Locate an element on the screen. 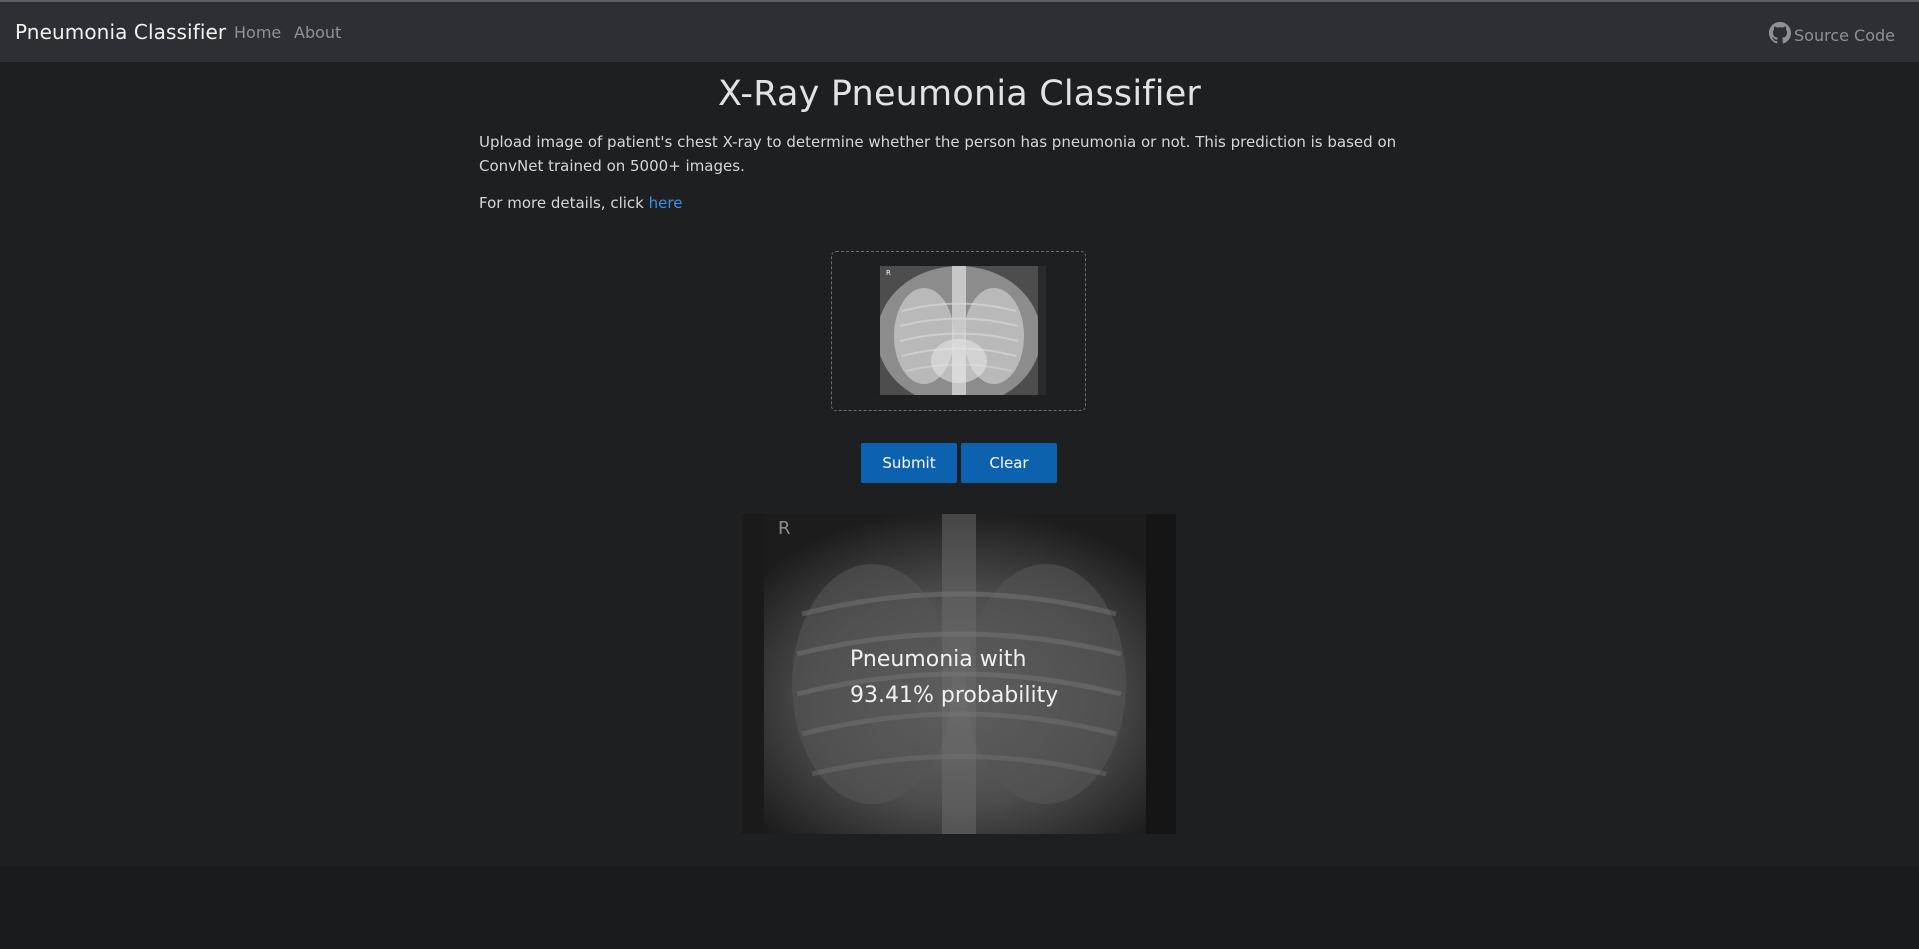 The width and height of the screenshot is (1919, 949). nav-home-link: Home is located at coordinates (257, 32).